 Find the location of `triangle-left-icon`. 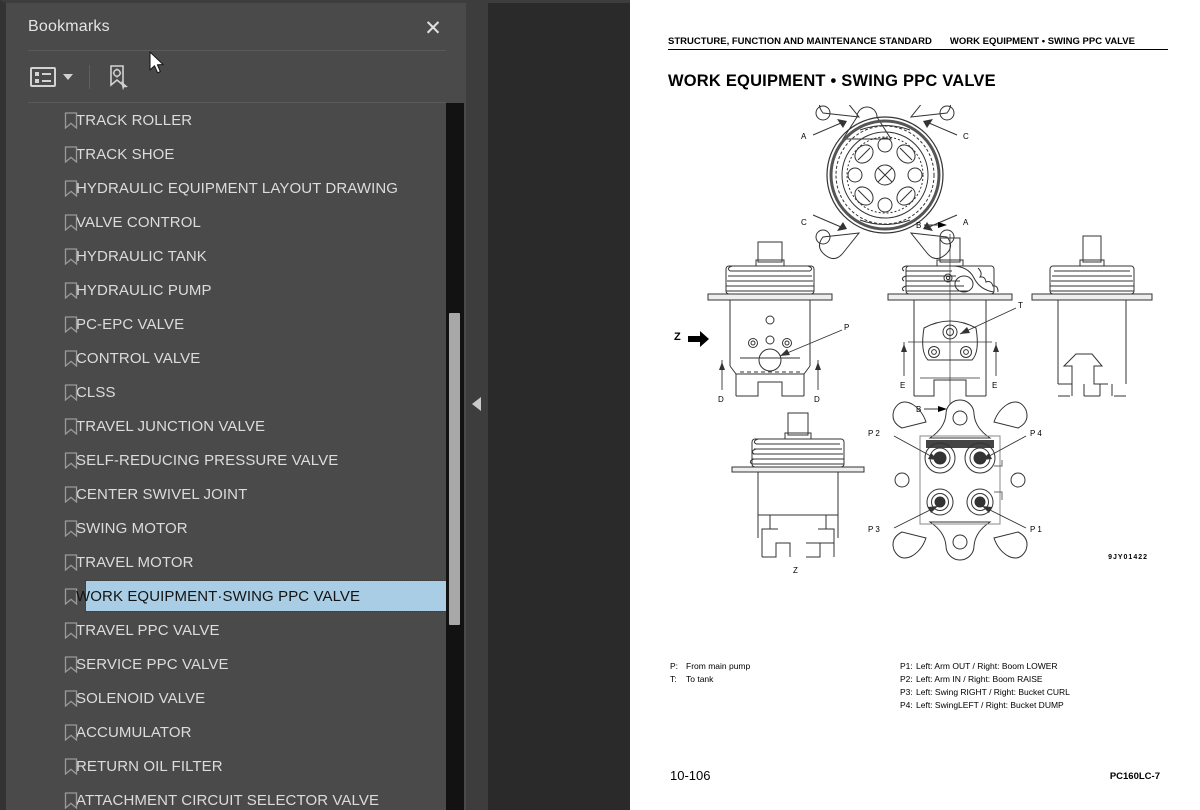

triangle-left-icon is located at coordinates (476, 404).